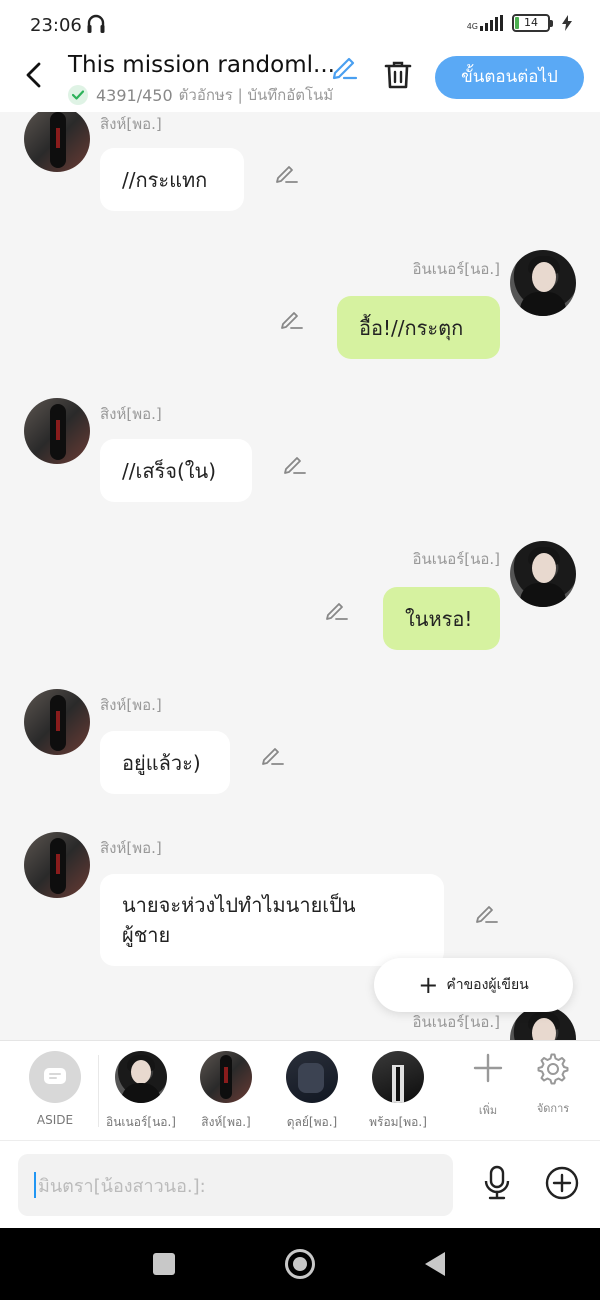 Image resolution: width=600 pixels, height=1300 pixels. What do you see at coordinates (164, 1264) in the screenshot?
I see `recent-apps-button` at bounding box center [164, 1264].